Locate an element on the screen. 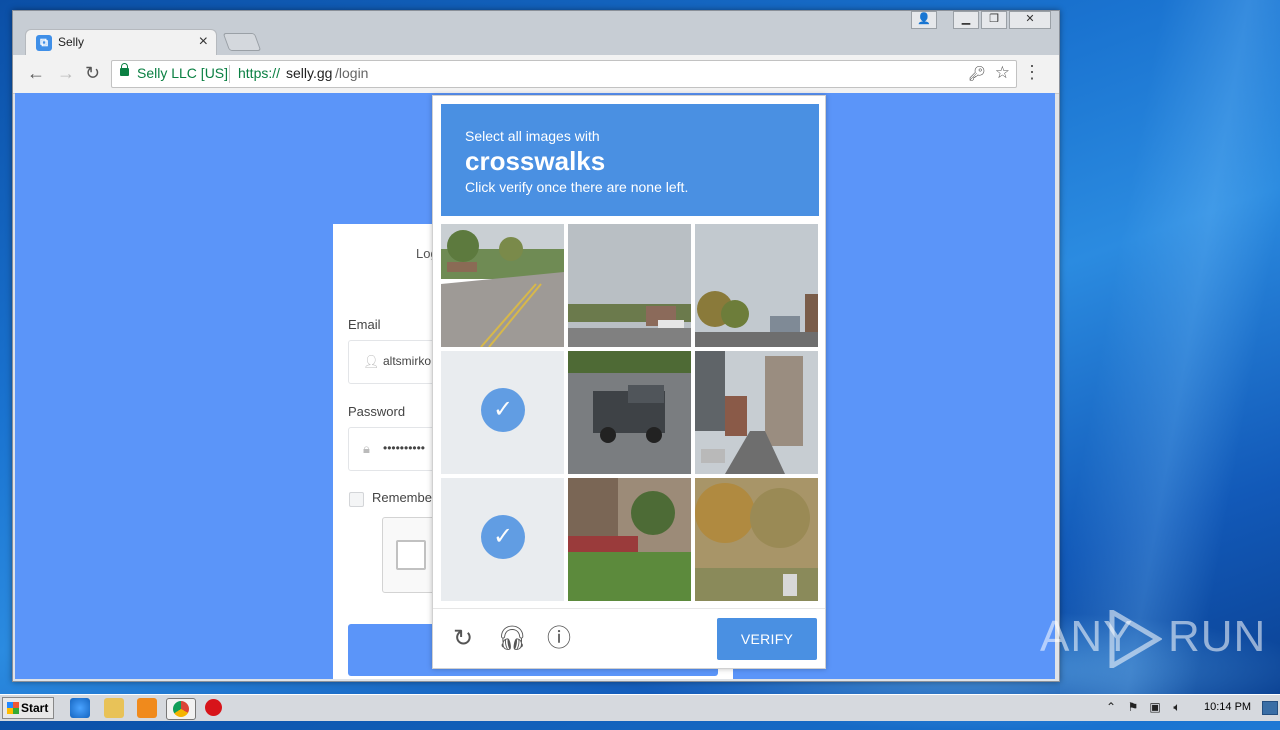 The image size is (1280, 730). captcha-footer: ↻ 🎧︎ ⓘ VERIFY is located at coordinates (629, 638).